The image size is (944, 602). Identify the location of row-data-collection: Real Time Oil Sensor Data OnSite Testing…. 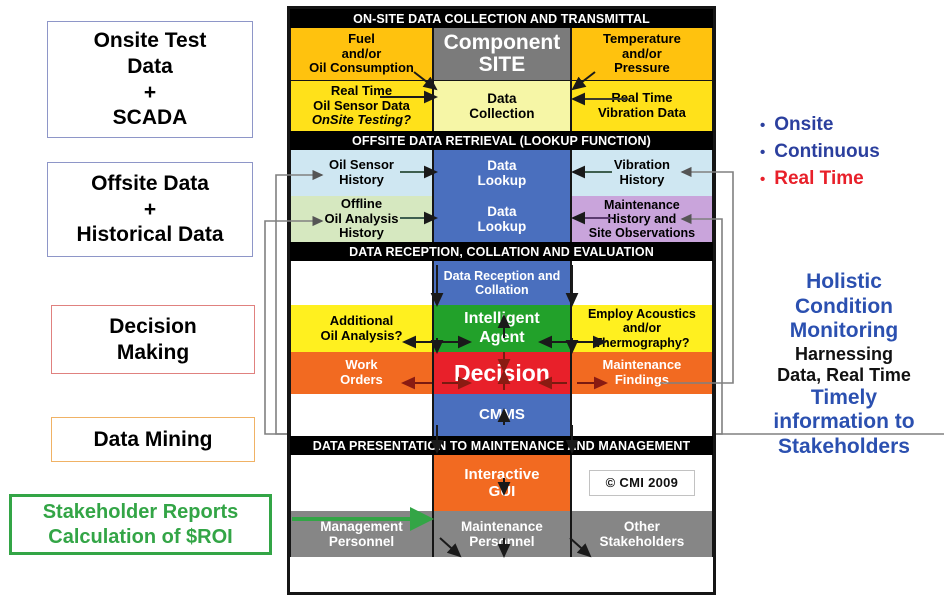
(501, 106).